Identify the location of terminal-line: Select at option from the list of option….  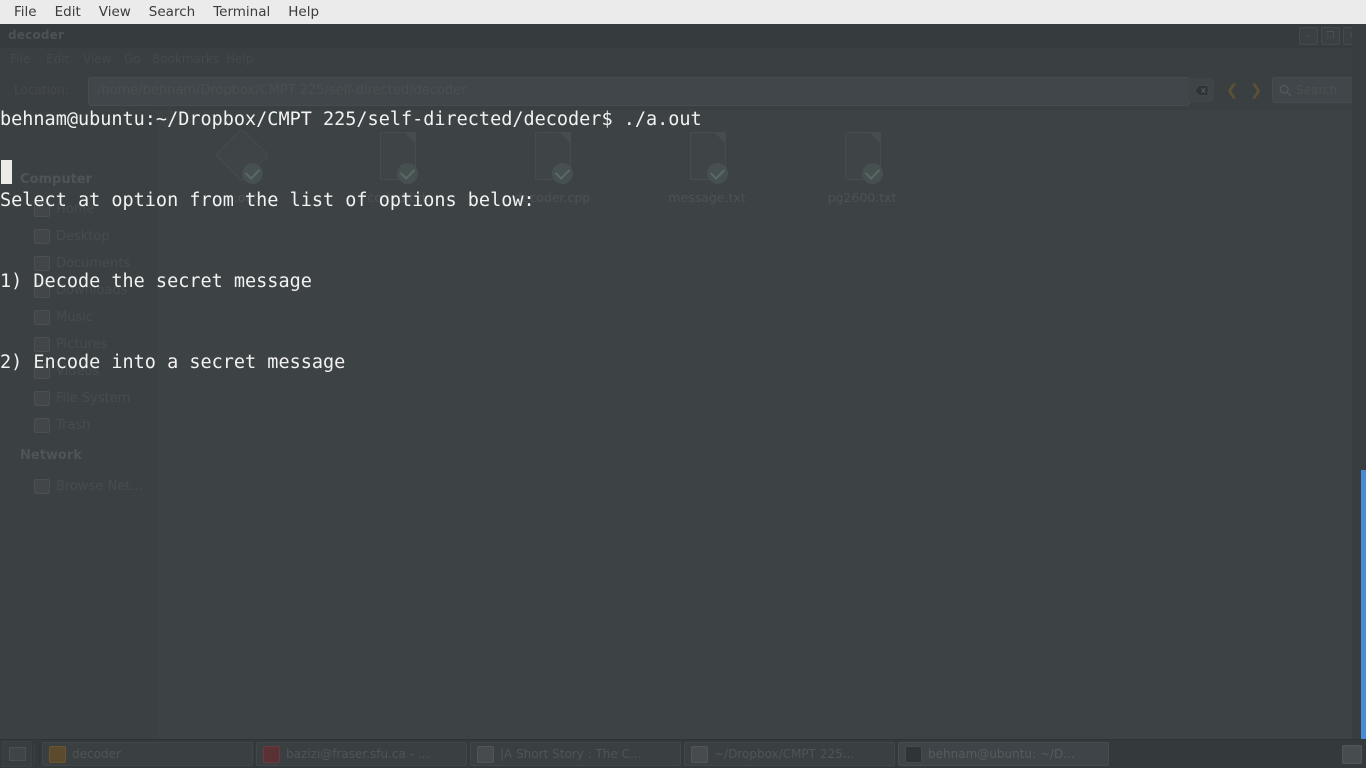
(267, 200).